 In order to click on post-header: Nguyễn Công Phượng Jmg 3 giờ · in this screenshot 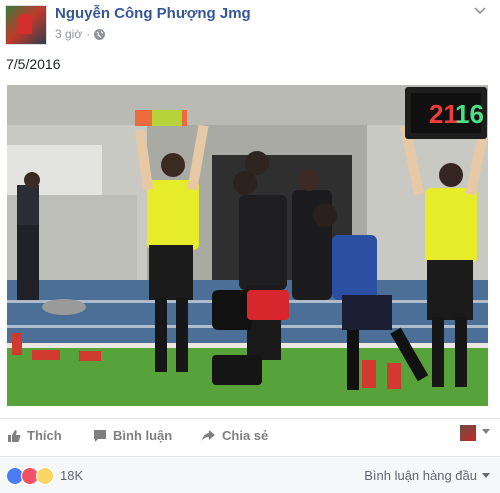, I will do `click(250, 25)`.